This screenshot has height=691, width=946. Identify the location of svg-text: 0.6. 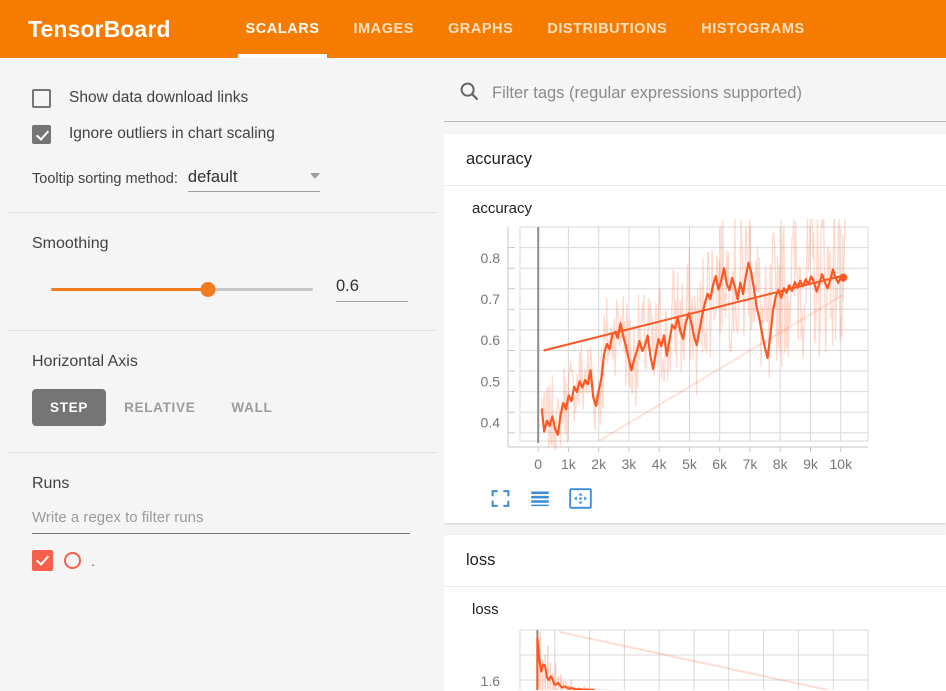
(491, 340).